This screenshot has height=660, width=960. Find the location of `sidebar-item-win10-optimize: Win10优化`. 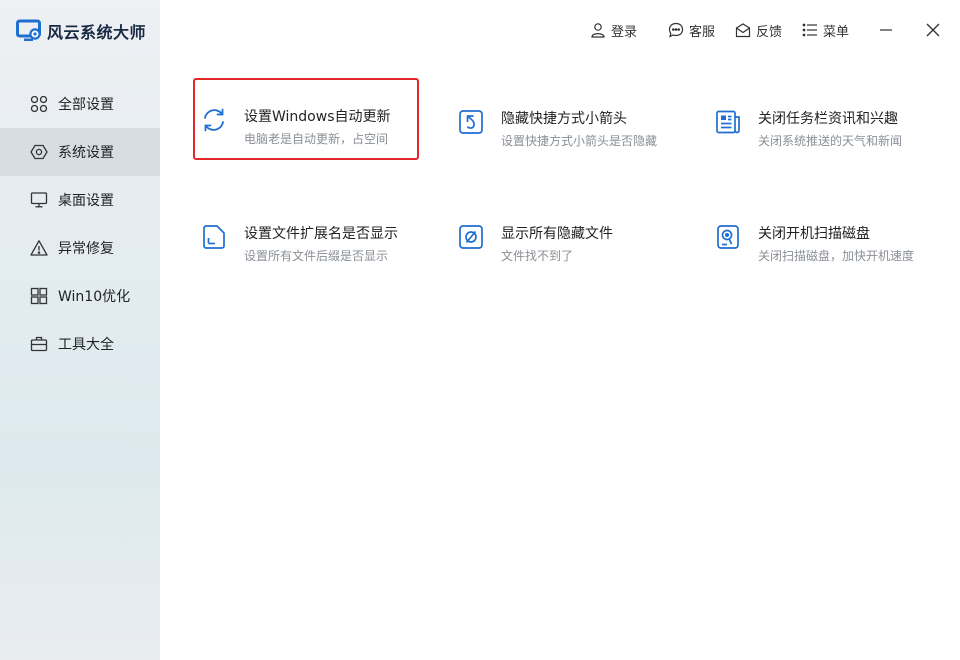

sidebar-item-win10-optimize: Win10优化 is located at coordinates (80, 296).